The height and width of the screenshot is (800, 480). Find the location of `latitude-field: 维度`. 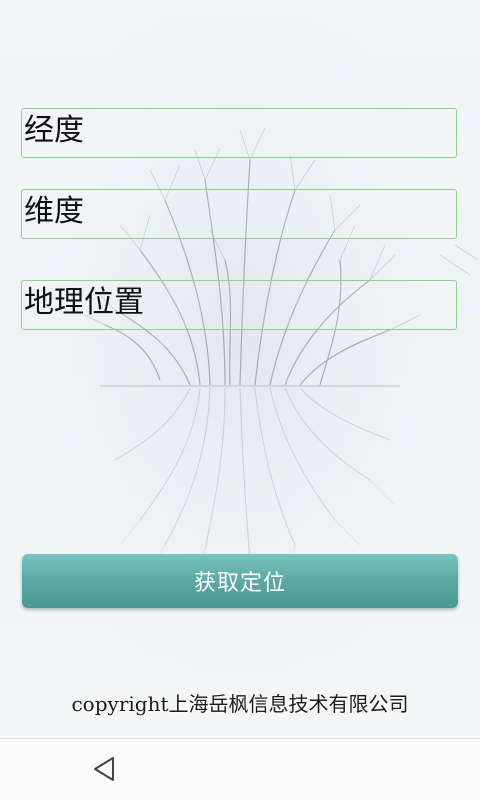

latitude-field: 维度 is located at coordinates (239, 214).